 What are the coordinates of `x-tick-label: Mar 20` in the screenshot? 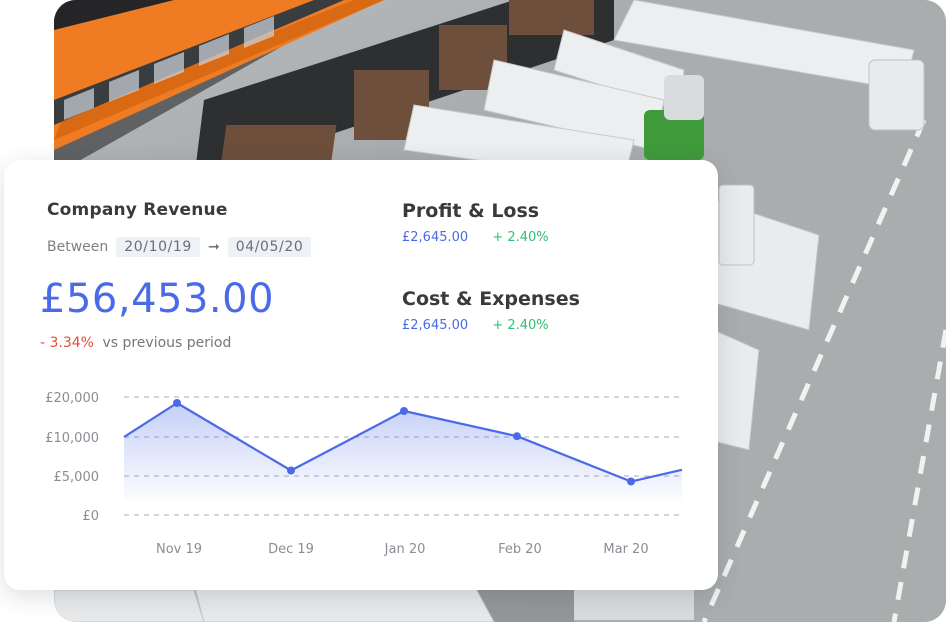 It's located at (625, 549).